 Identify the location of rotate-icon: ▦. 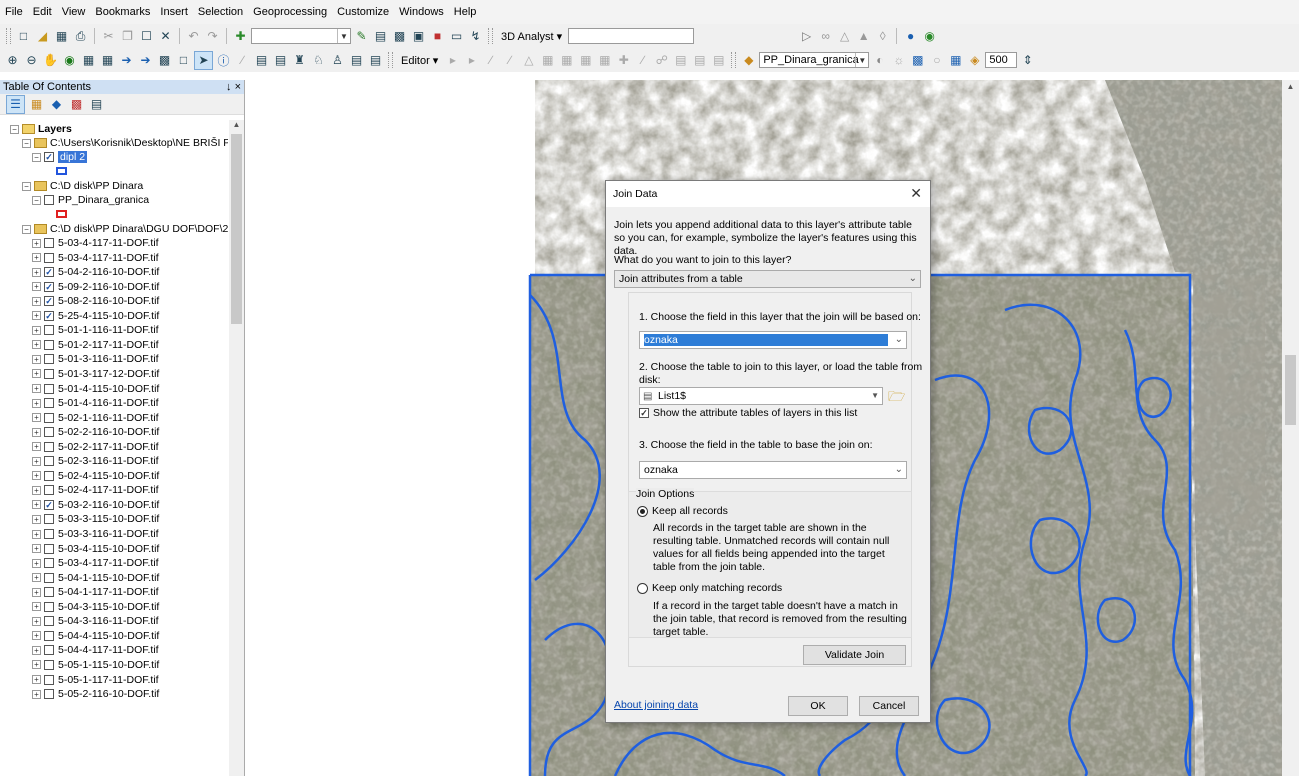
(566, 60).